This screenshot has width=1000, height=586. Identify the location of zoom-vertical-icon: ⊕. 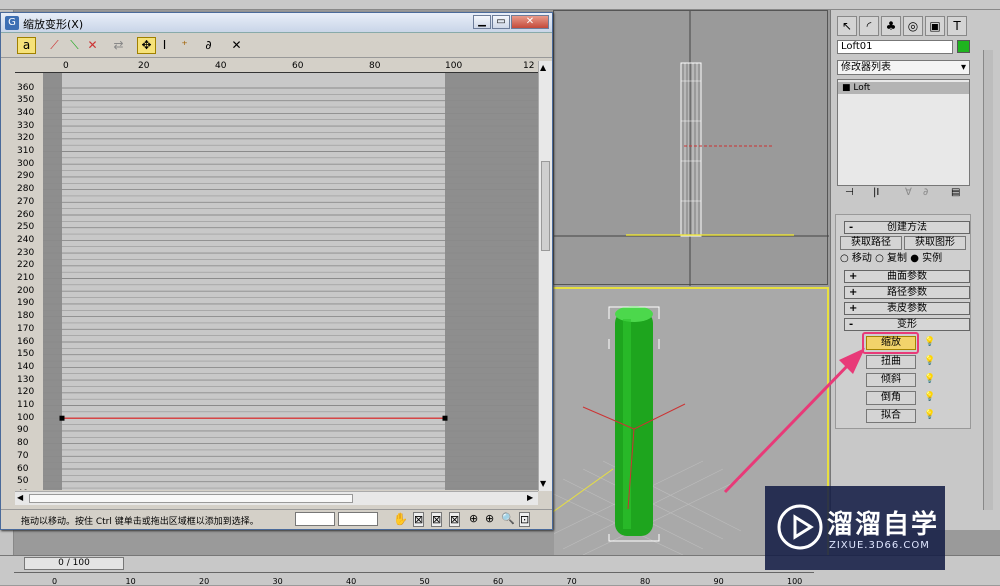
(489, 518).